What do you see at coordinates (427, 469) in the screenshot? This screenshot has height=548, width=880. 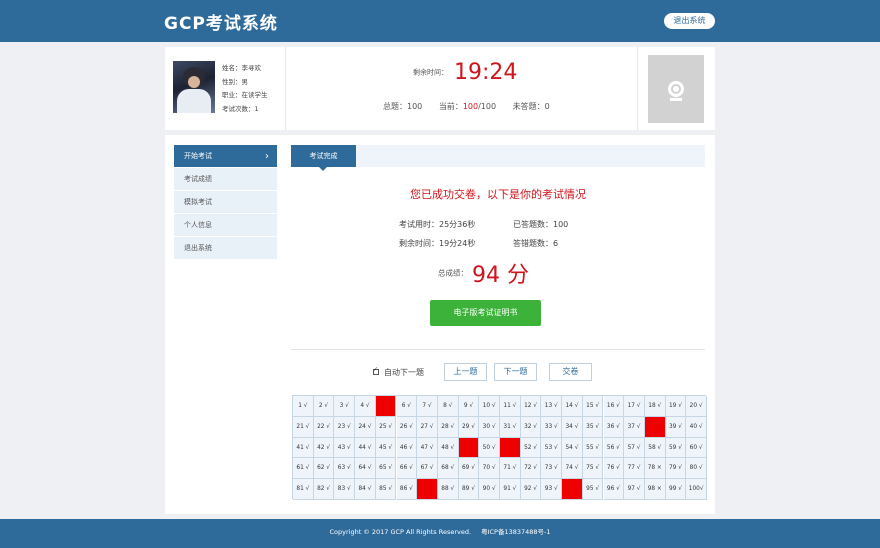 I see `question-cell: 67 √` at bounding box center [427, 469].